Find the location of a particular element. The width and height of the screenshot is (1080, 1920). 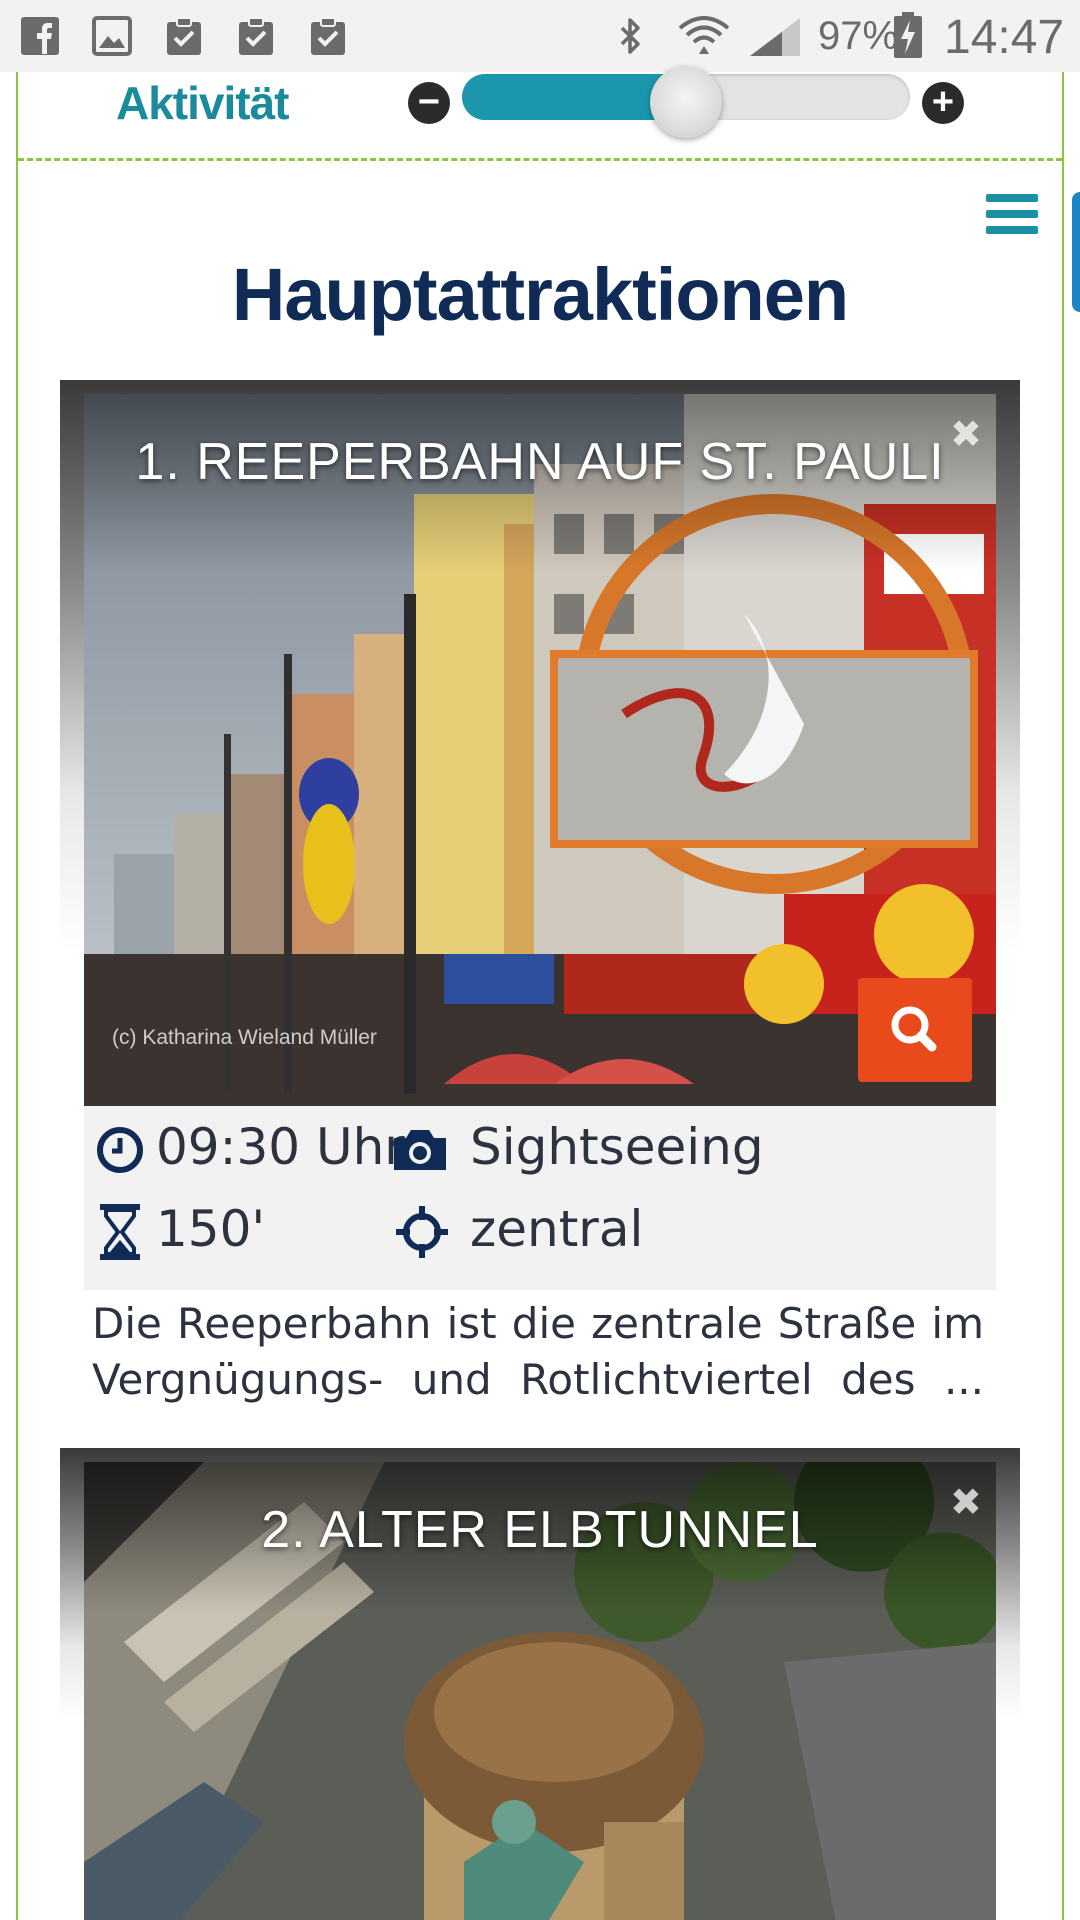

image-icon is located at coordinates (112, 36).